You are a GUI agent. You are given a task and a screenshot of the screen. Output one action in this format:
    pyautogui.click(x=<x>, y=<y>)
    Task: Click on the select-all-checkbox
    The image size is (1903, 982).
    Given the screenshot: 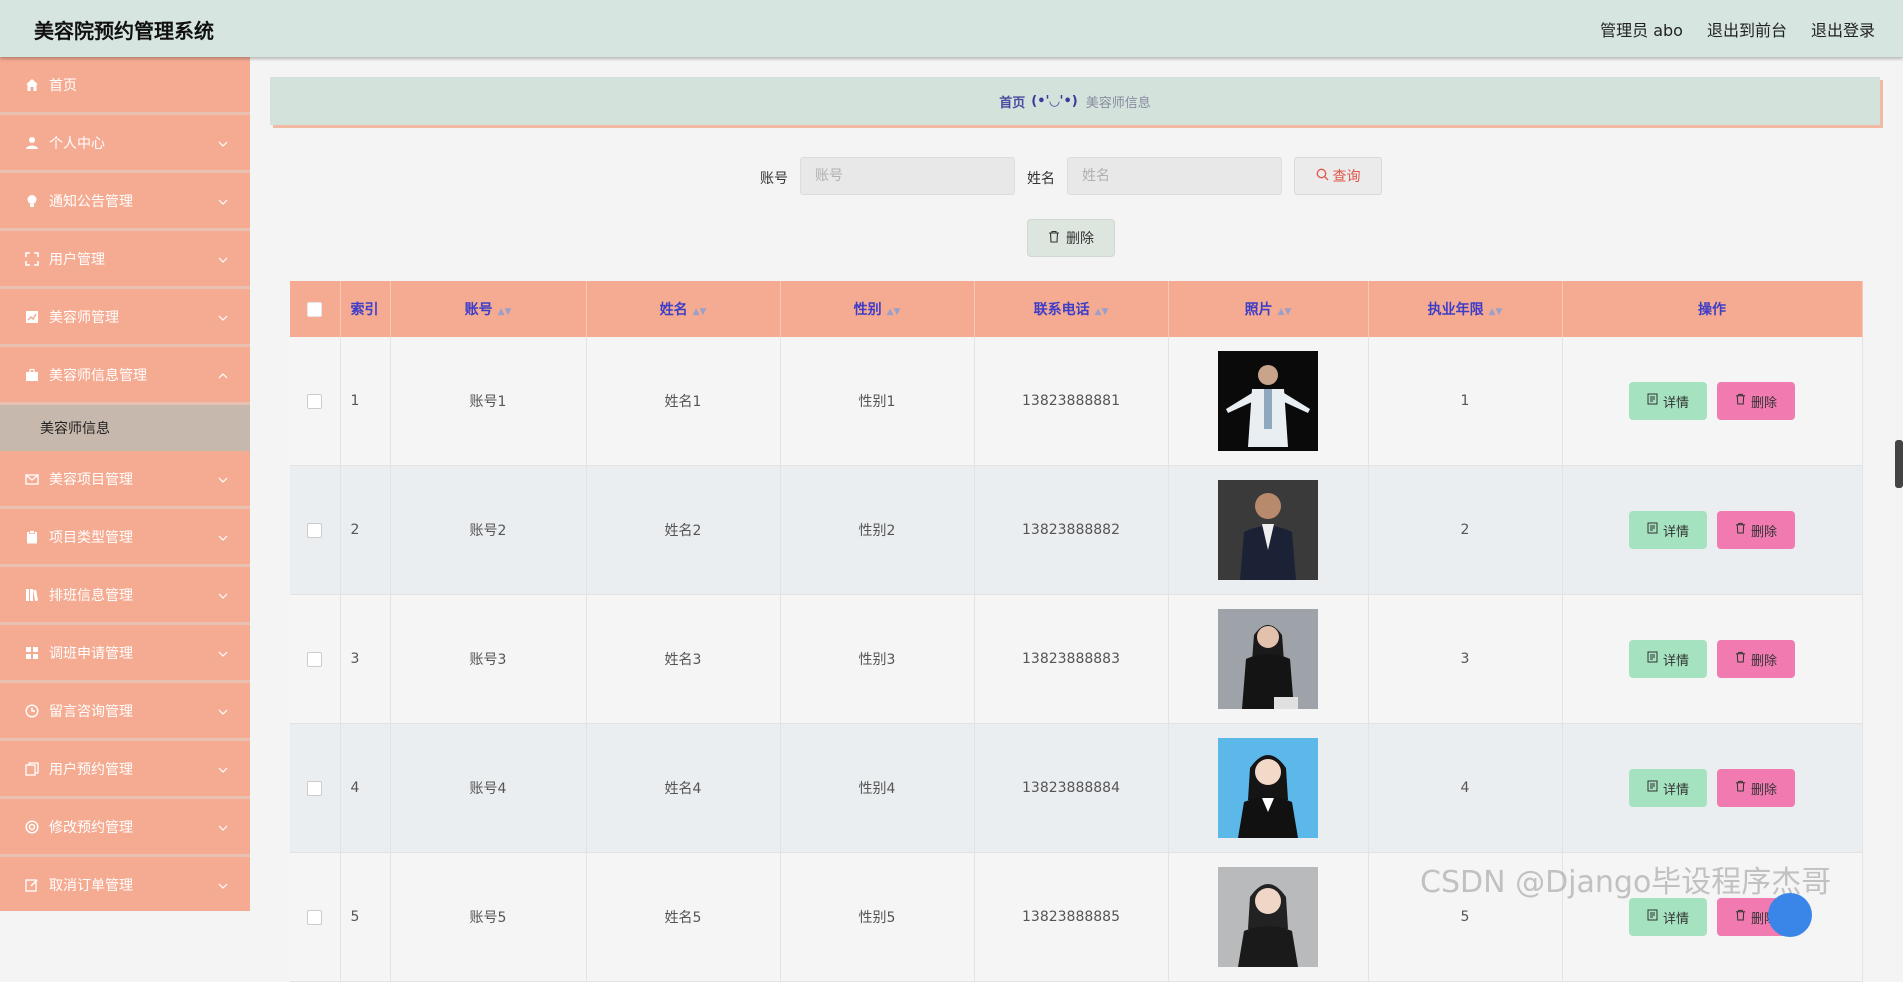 What is the action you would take?
    pyautogui.click(x=315, y=309)
    